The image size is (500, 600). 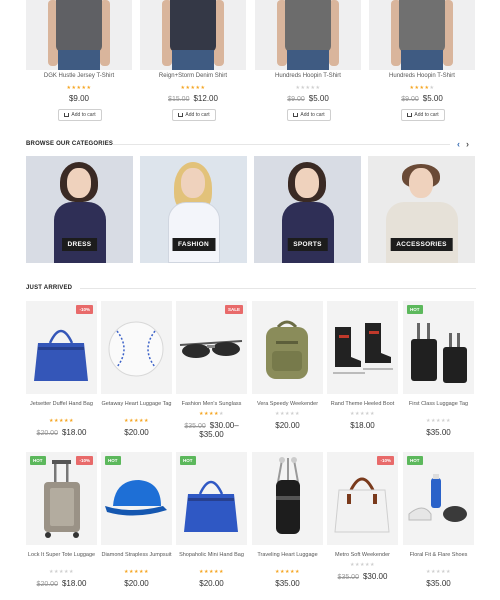 What do you see at coordinates (362, 358) in the screenshot?
I see `skate-boot-icon` at bounding box center [362, 358].